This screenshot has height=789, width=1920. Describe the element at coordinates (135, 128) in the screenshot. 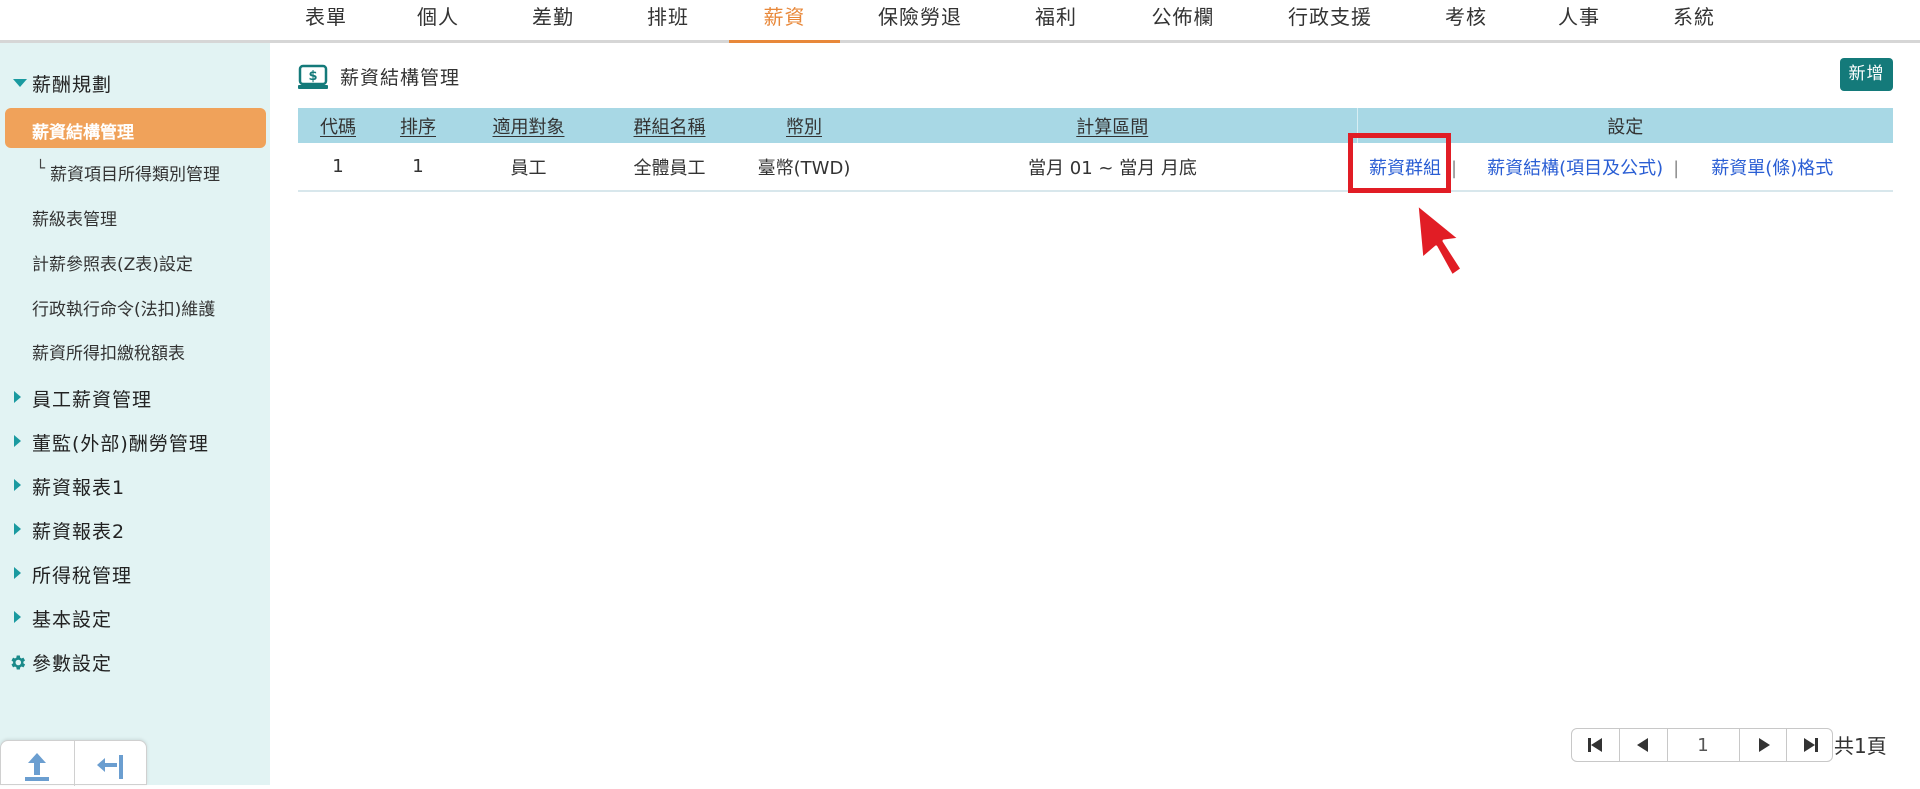

I see `sidebar-item-salary-structure: 薪資結構管理` at that location.